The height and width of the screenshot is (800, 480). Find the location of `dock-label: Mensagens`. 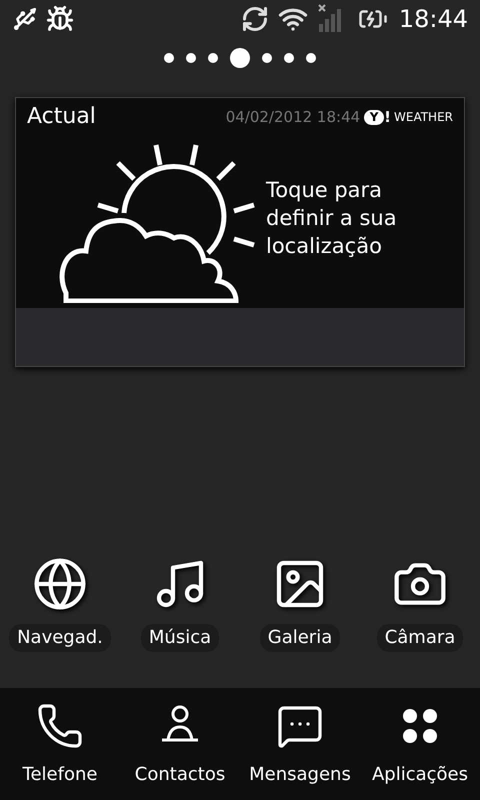

dock-label: Mensagens is located at coordinates (300, 775).